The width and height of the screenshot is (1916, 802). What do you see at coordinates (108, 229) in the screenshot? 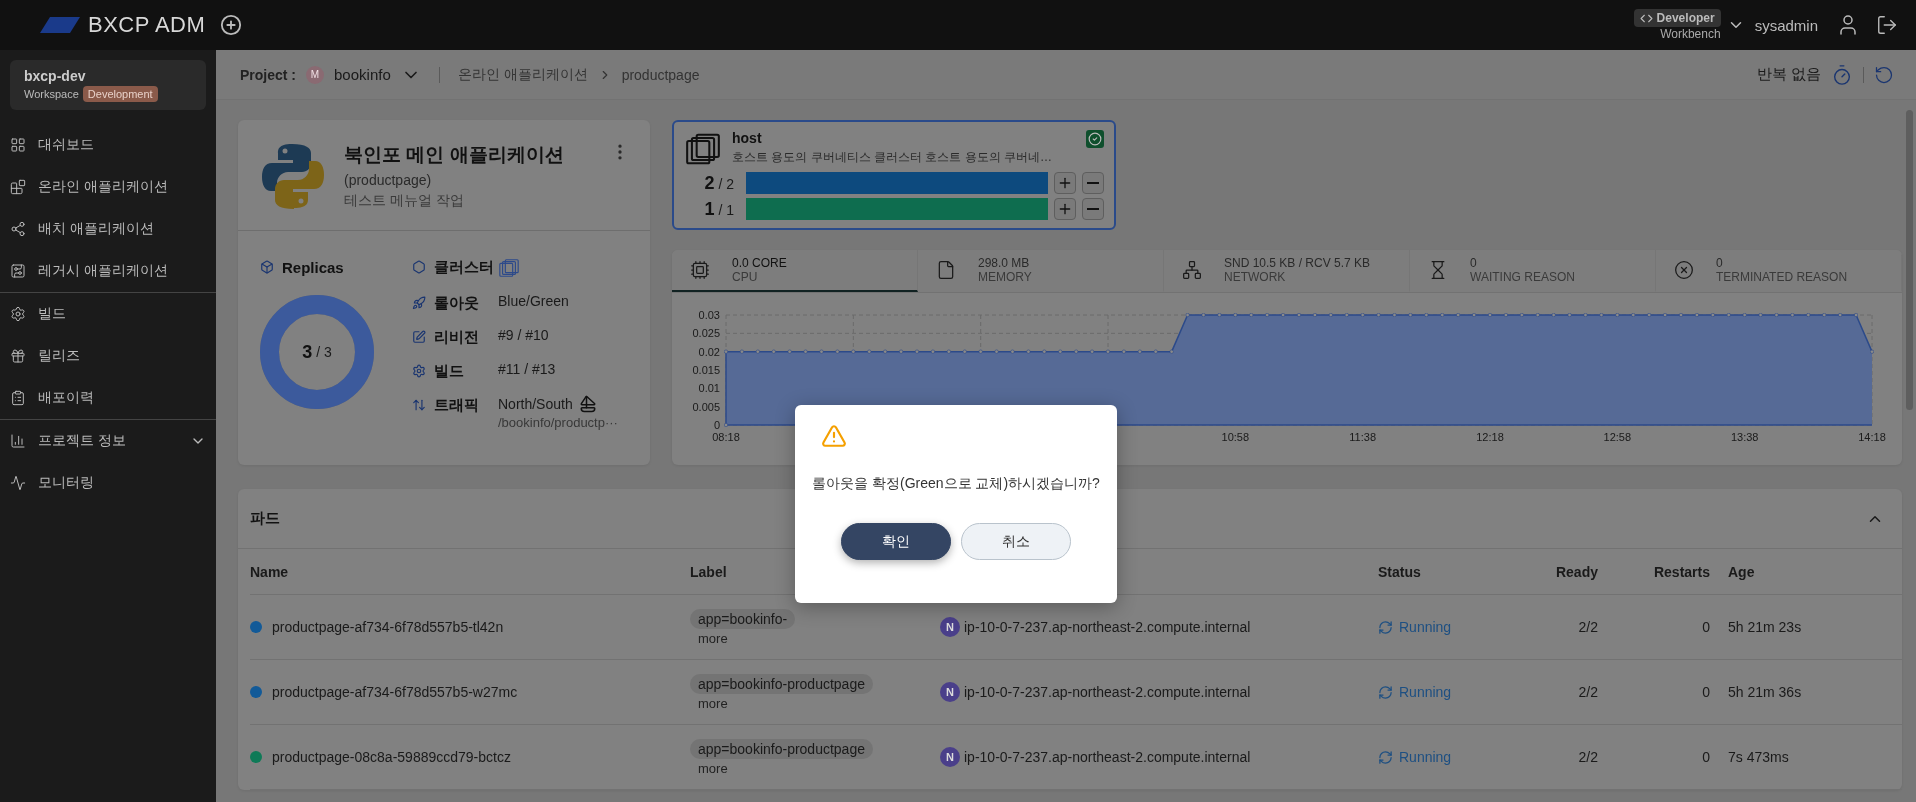
I see `sidebar-item: 배치 애플리케이션` at bounding box center [108, 229].